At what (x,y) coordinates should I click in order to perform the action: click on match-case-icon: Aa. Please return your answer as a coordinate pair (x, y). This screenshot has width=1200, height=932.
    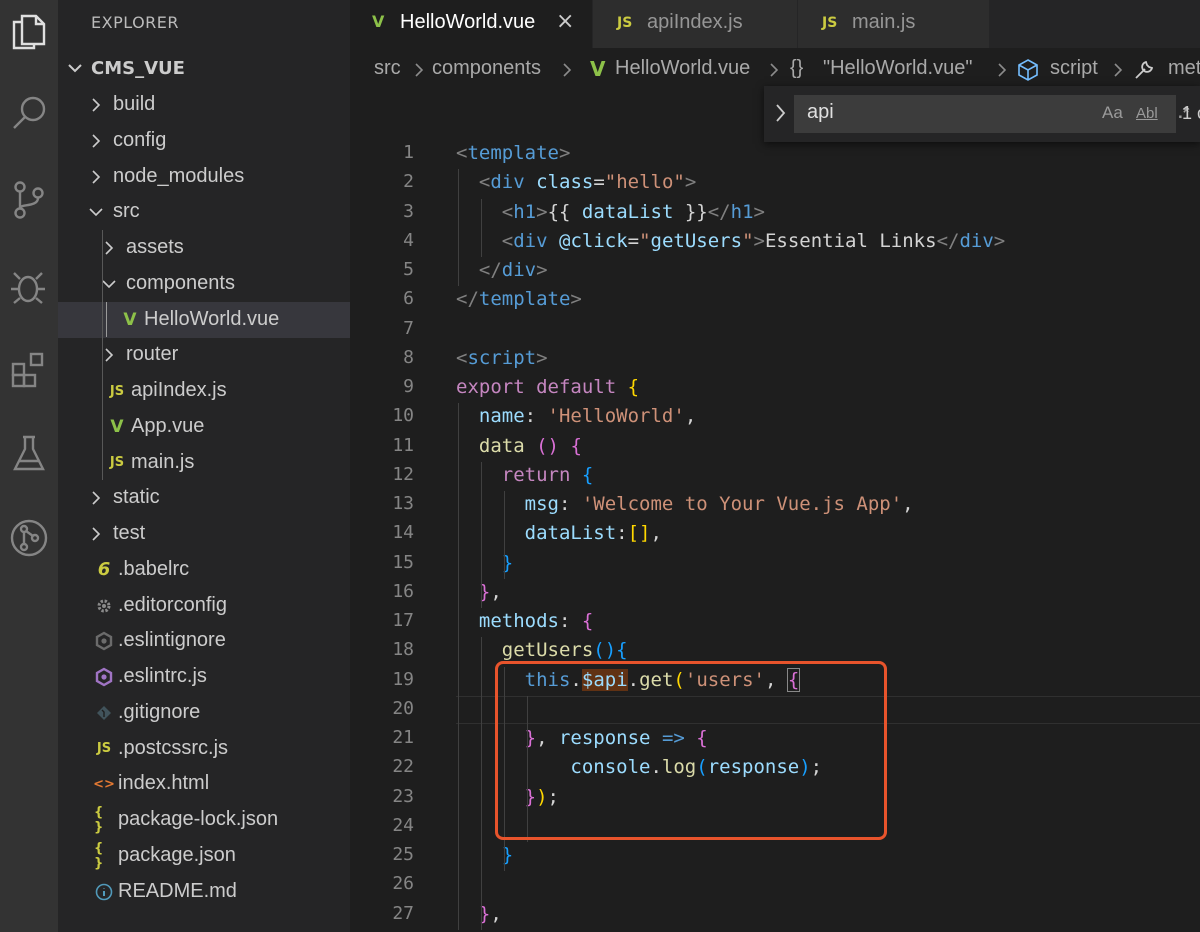
    Looking at the image, I should click on (1112, 113).